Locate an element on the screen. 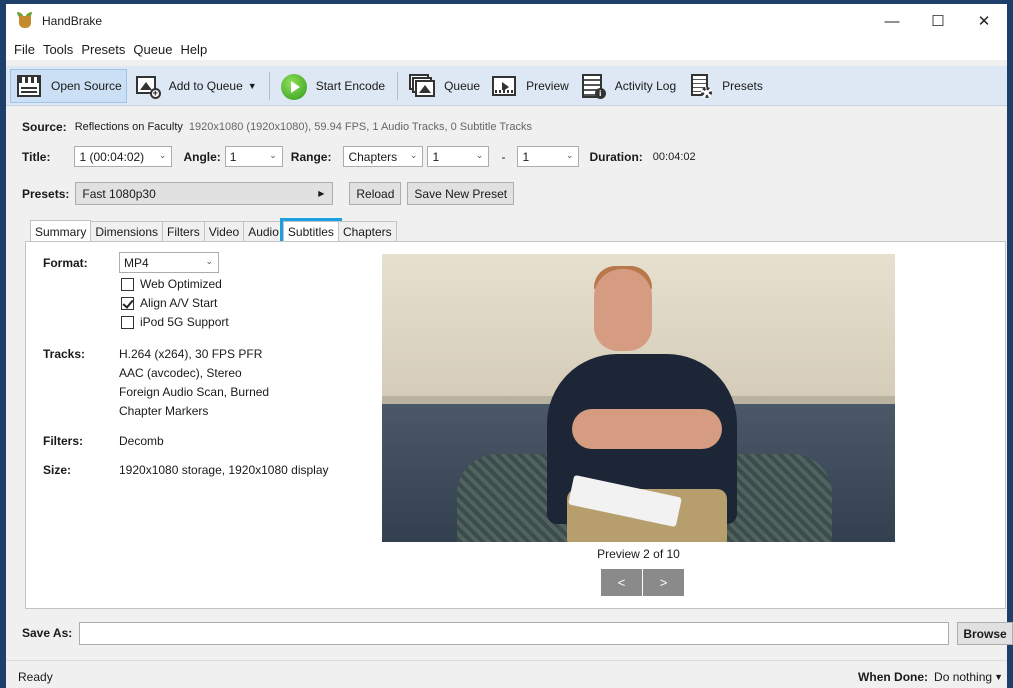  title-select: 1 (00:04:02) ⌄ is located at coordinates (123, 156).